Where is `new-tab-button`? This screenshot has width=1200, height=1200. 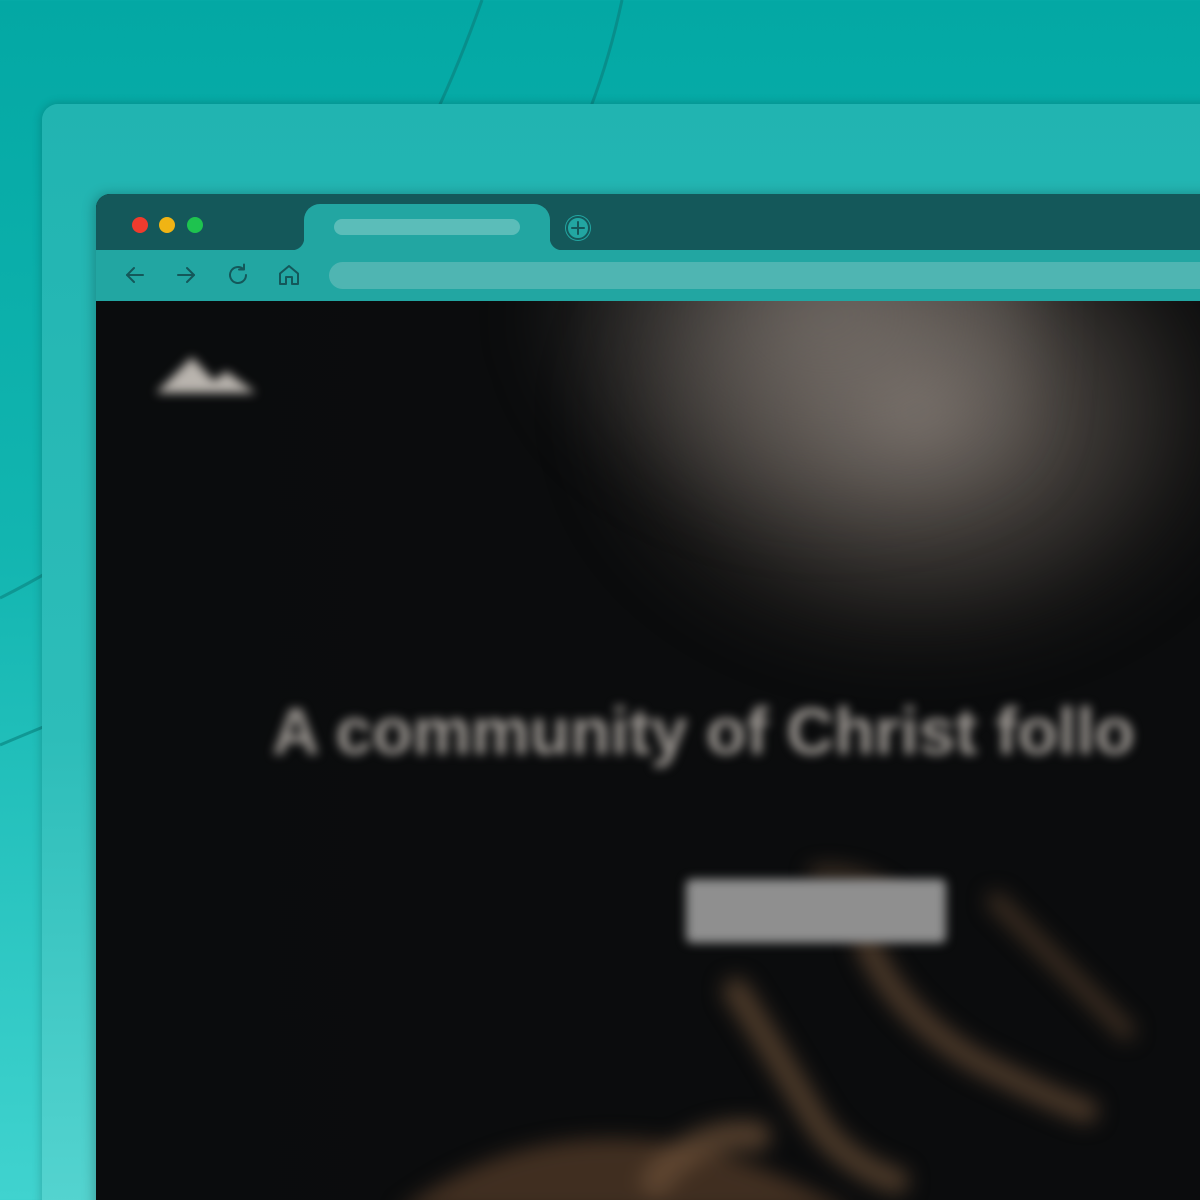
new-tab-button is located at coordinates (578, 228).